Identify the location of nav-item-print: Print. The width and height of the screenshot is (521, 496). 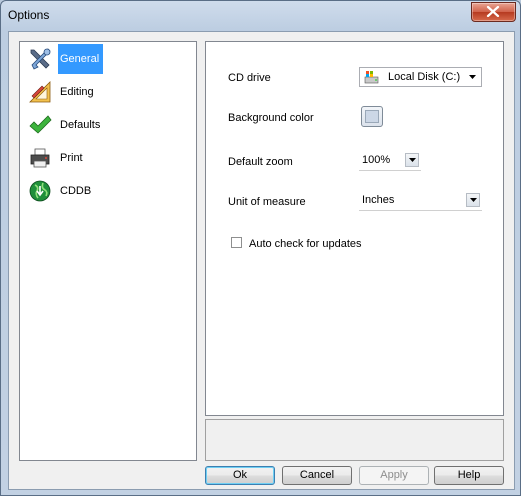
(108, 158).